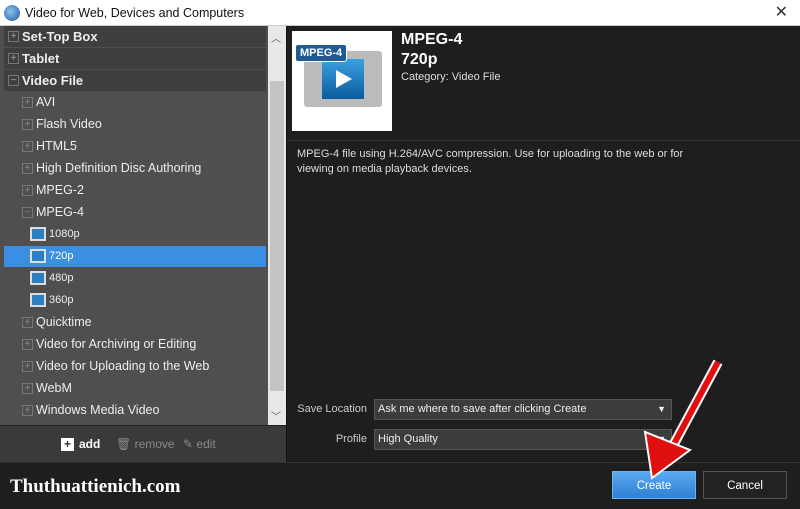 This screenshot has height=509, width=800. I want to click on tree-item: − MPEG-4, so click(135, 212).